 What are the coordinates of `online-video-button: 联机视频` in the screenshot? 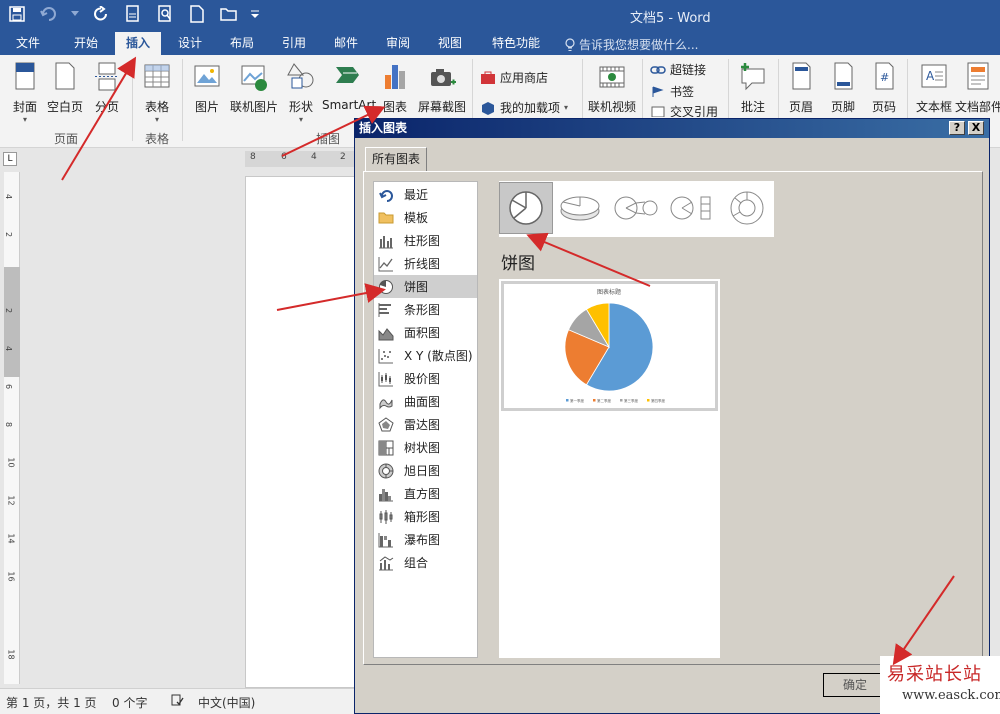 It's located at (612, 88).